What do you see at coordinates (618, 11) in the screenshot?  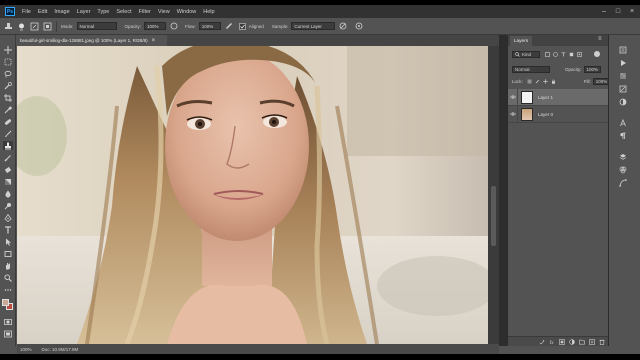 I see `maximize-button: □` at bounding box center [618, 11].